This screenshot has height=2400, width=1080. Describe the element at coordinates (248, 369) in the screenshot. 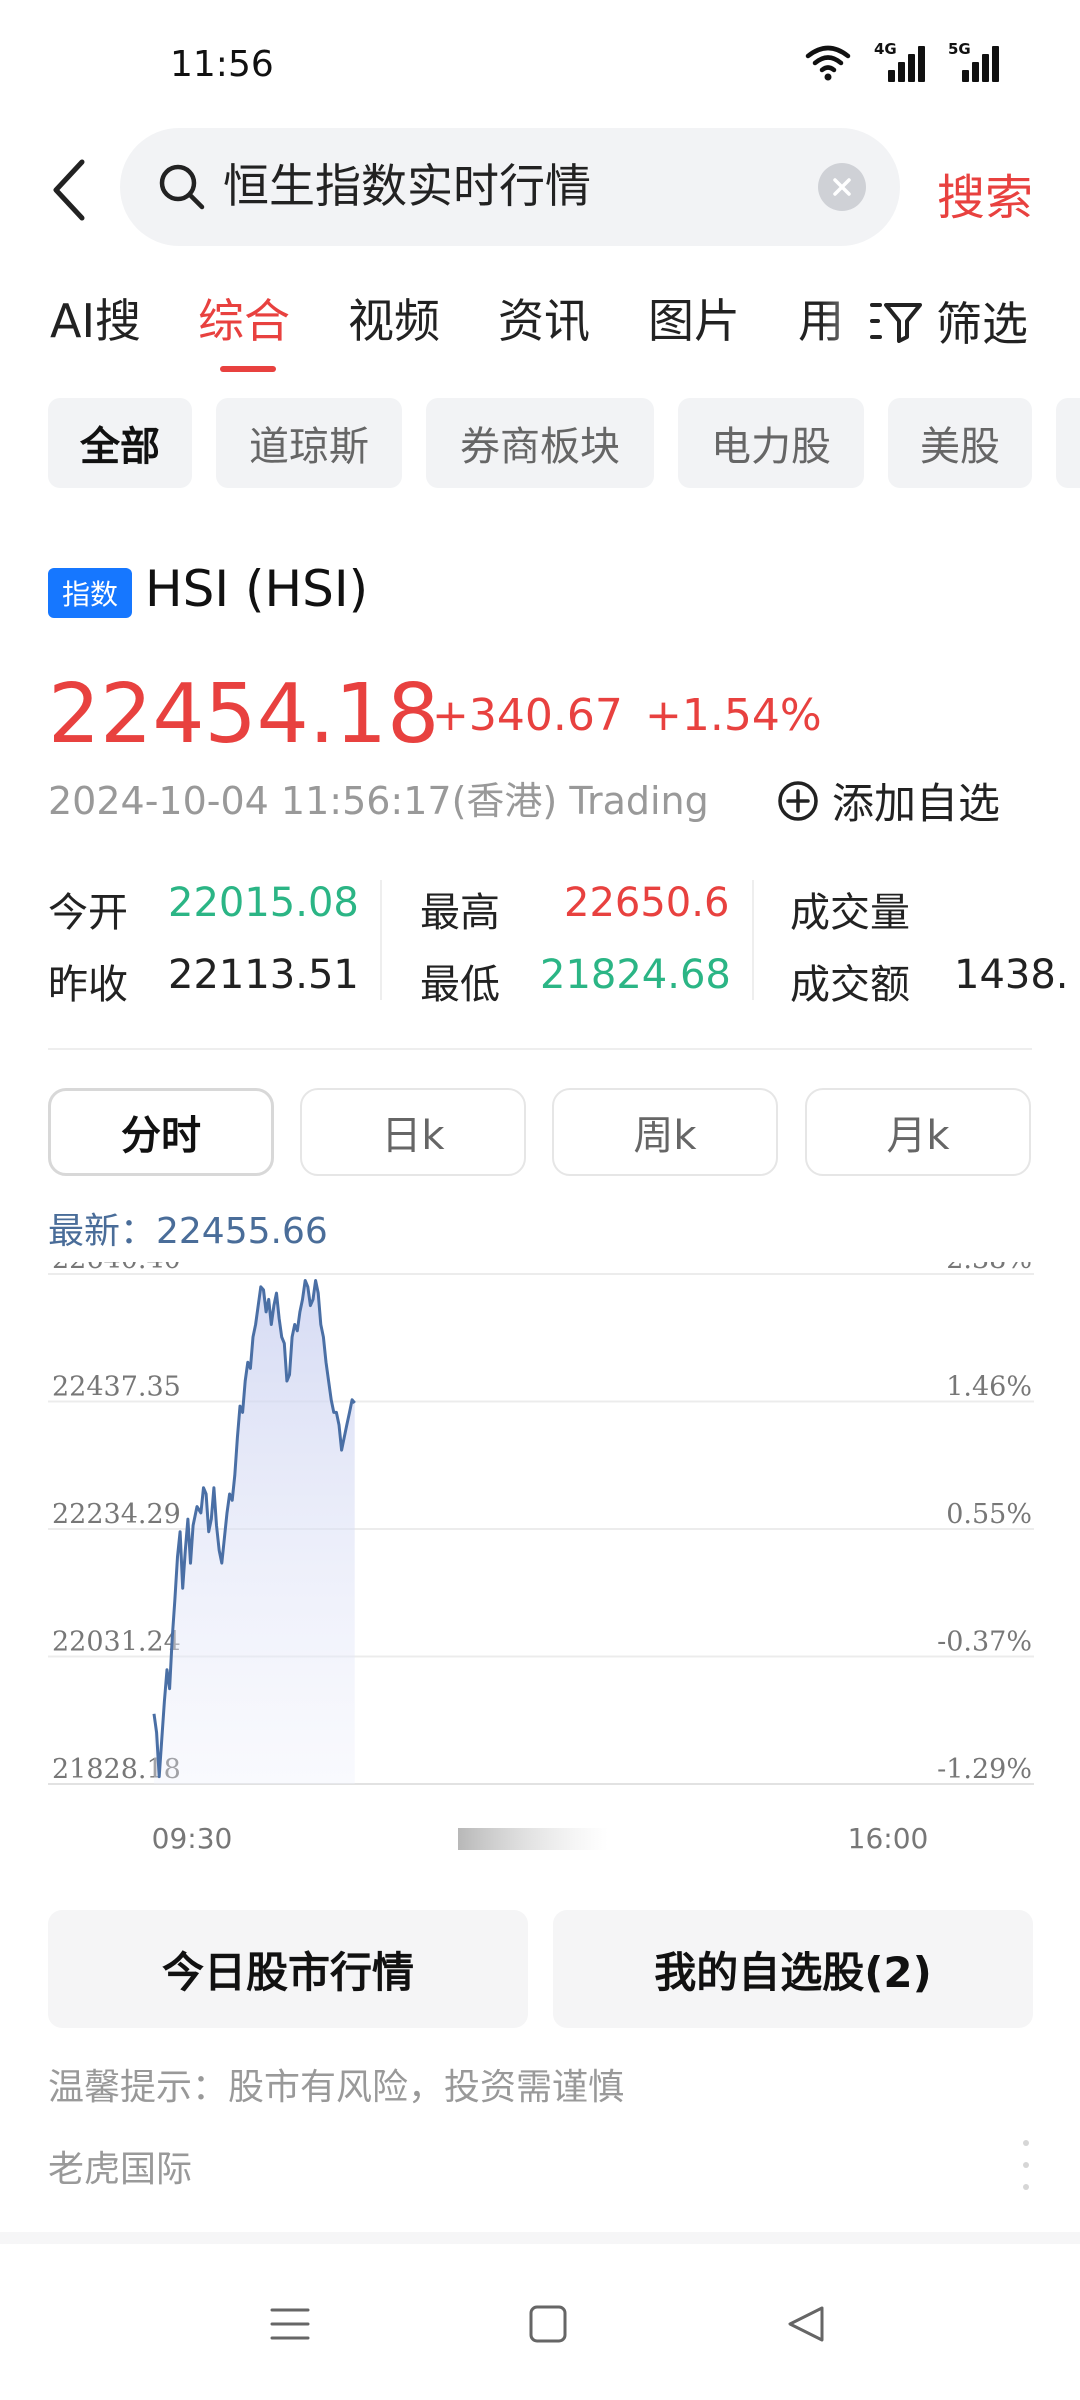

I see `active-tab-indicator` at that location.